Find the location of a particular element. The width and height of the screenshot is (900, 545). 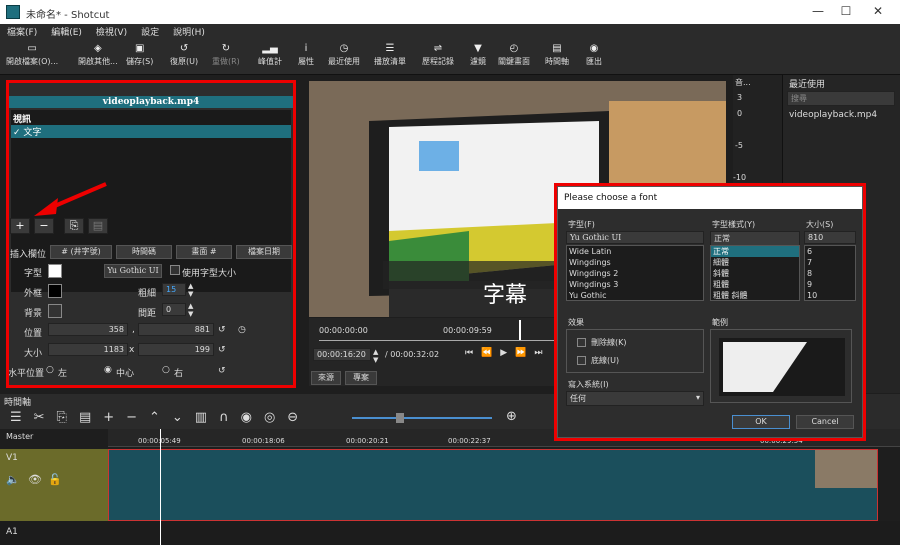

save-icon: ▣ is located at coordinates (139, 48).